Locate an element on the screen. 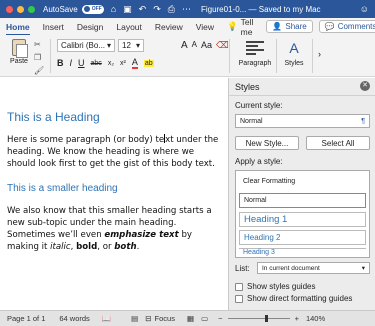  window-controls is located at coordinates (20, 9).